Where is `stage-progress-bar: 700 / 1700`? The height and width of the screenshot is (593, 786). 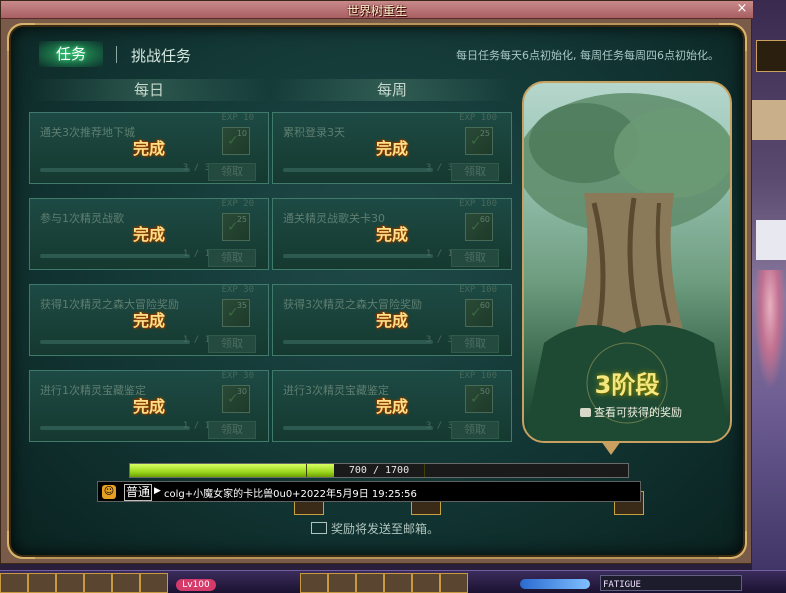 stage-progress-bar: 700 / 1700 is located at coordinates (379, 470).